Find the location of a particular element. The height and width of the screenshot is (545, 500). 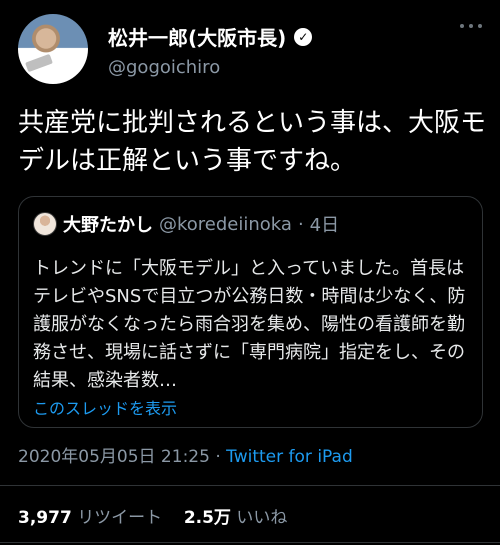

likes-stat: 2.5万 いいね is located at coordinates (236, 518).